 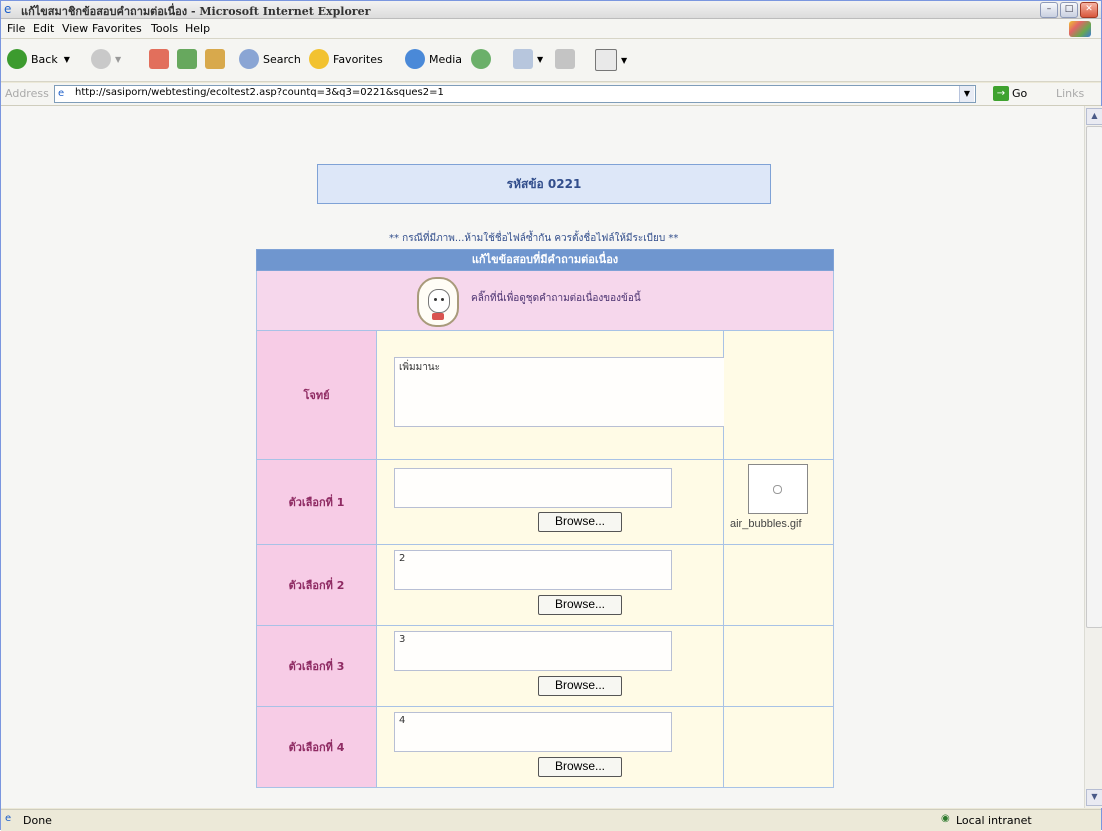 I want to click on question-textarea: เพิ่มมานะ, so click(x=564, y=392).